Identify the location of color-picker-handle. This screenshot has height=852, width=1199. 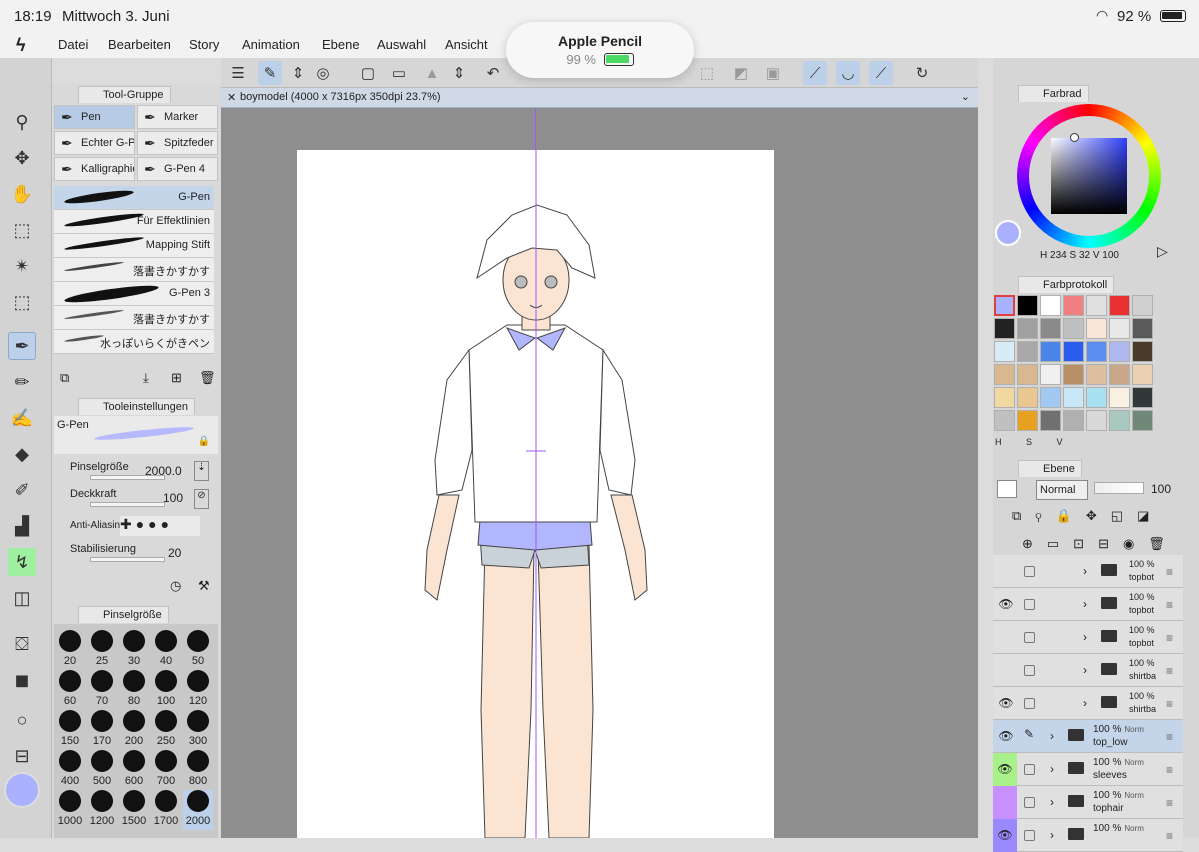
(1074, 137).